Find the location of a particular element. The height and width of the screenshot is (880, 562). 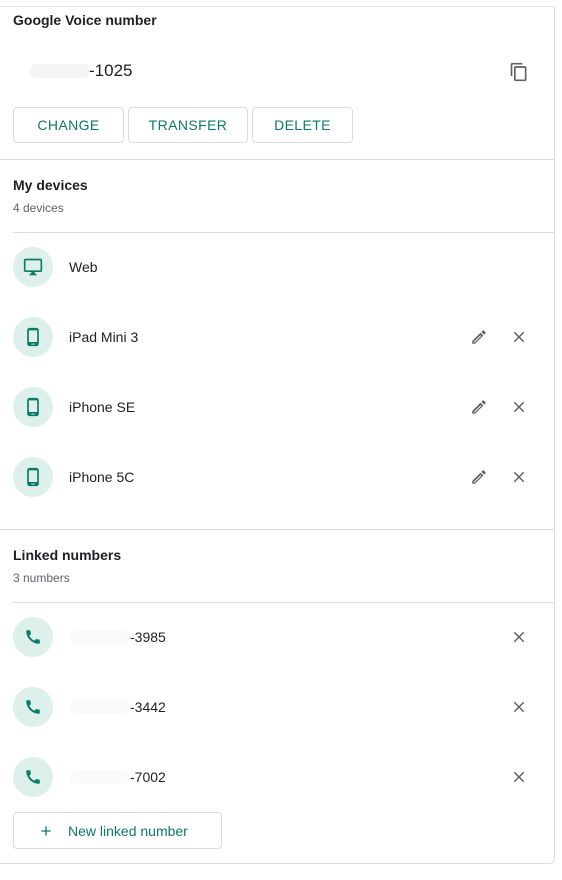

voice-number-value: -1025 is located at coordinates (111, 70).